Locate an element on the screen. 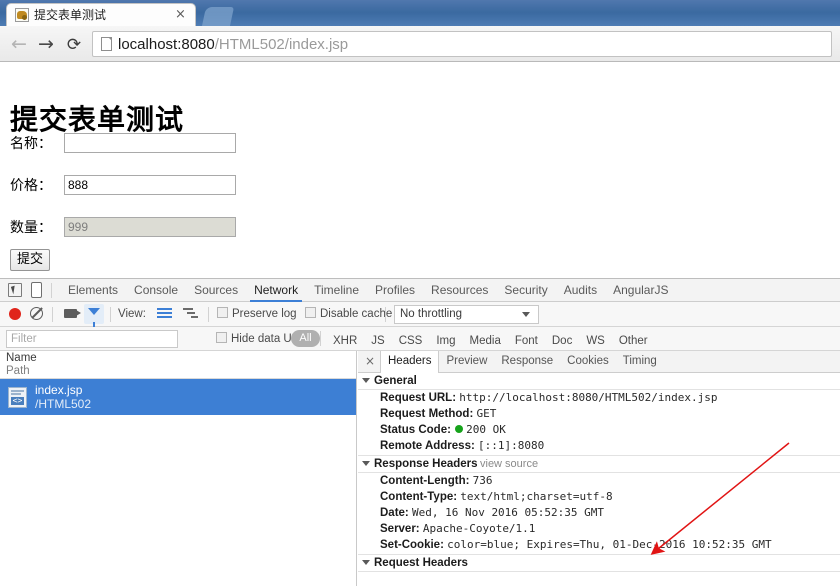  header-value: http://localhost:8080/HTML502/index.jsp is located at coordinates (588, 397).